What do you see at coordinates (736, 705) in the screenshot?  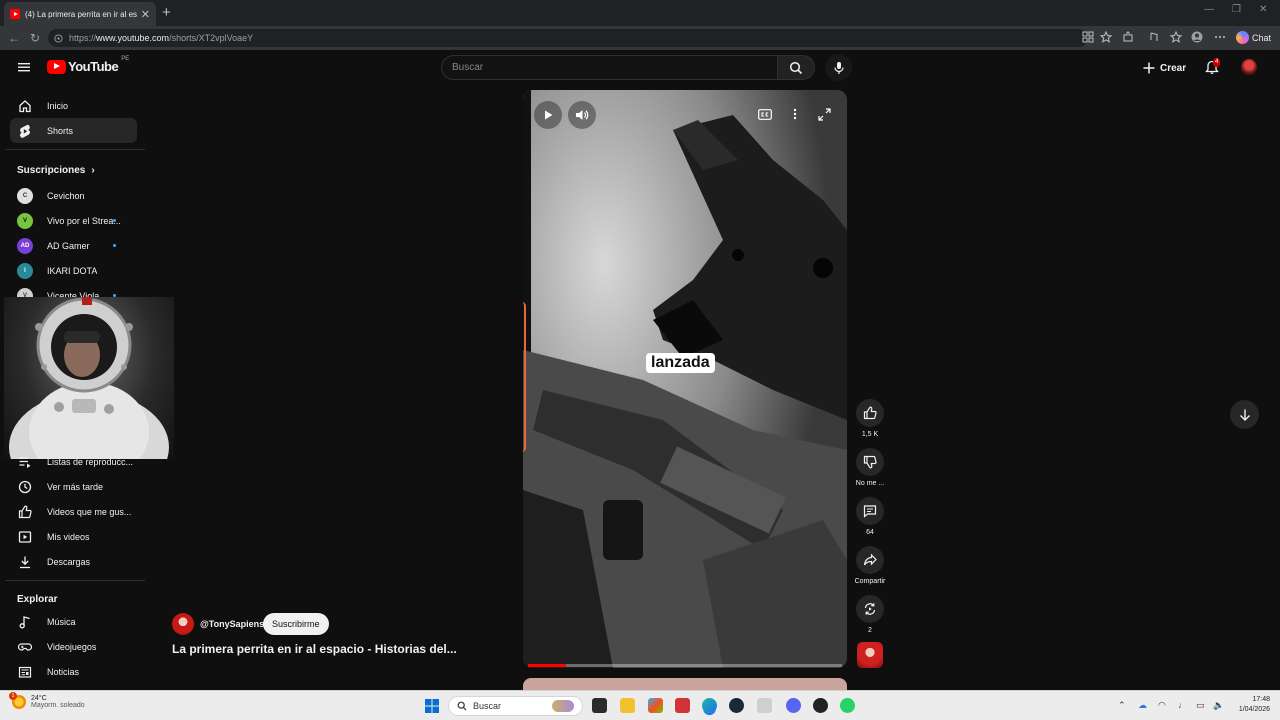 I see `steam-icon` at bounding box center [736, 705].